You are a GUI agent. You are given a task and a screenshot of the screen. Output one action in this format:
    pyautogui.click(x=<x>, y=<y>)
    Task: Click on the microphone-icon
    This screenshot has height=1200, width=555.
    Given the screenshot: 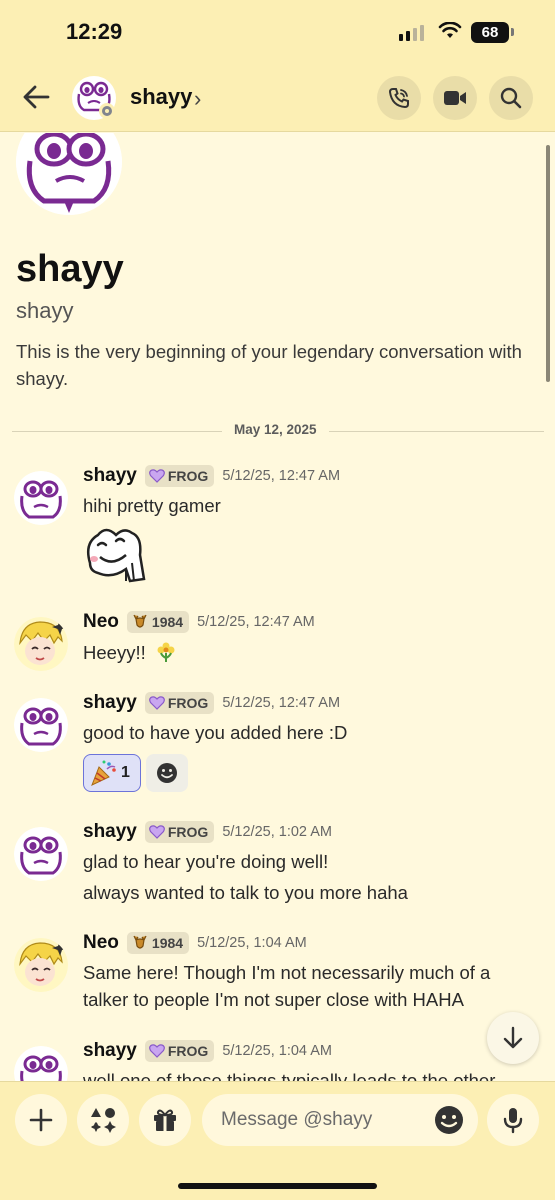 What is the action you would take?
    pyautogui.click(x=513, y=1121)
    